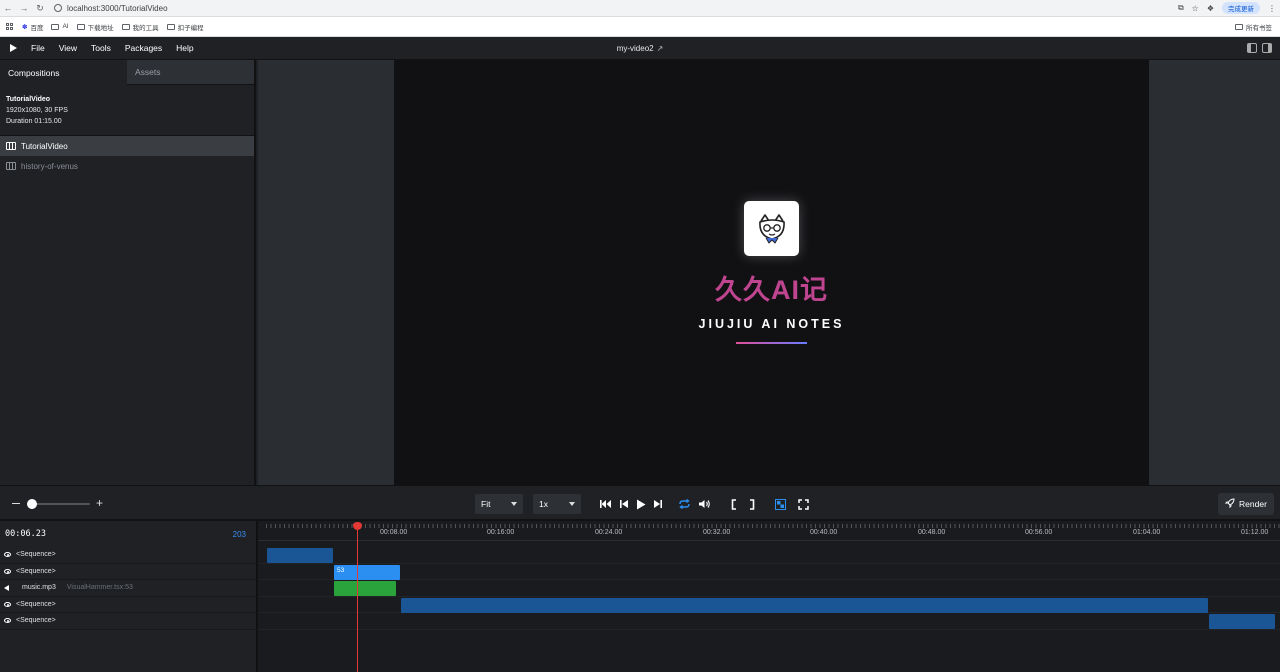 The height and width of the screenshot is (672, 1280). What do you see at coordinates (704, 504) in the screenshot?
I see `volume-icon` at bounding box center [704, 504].